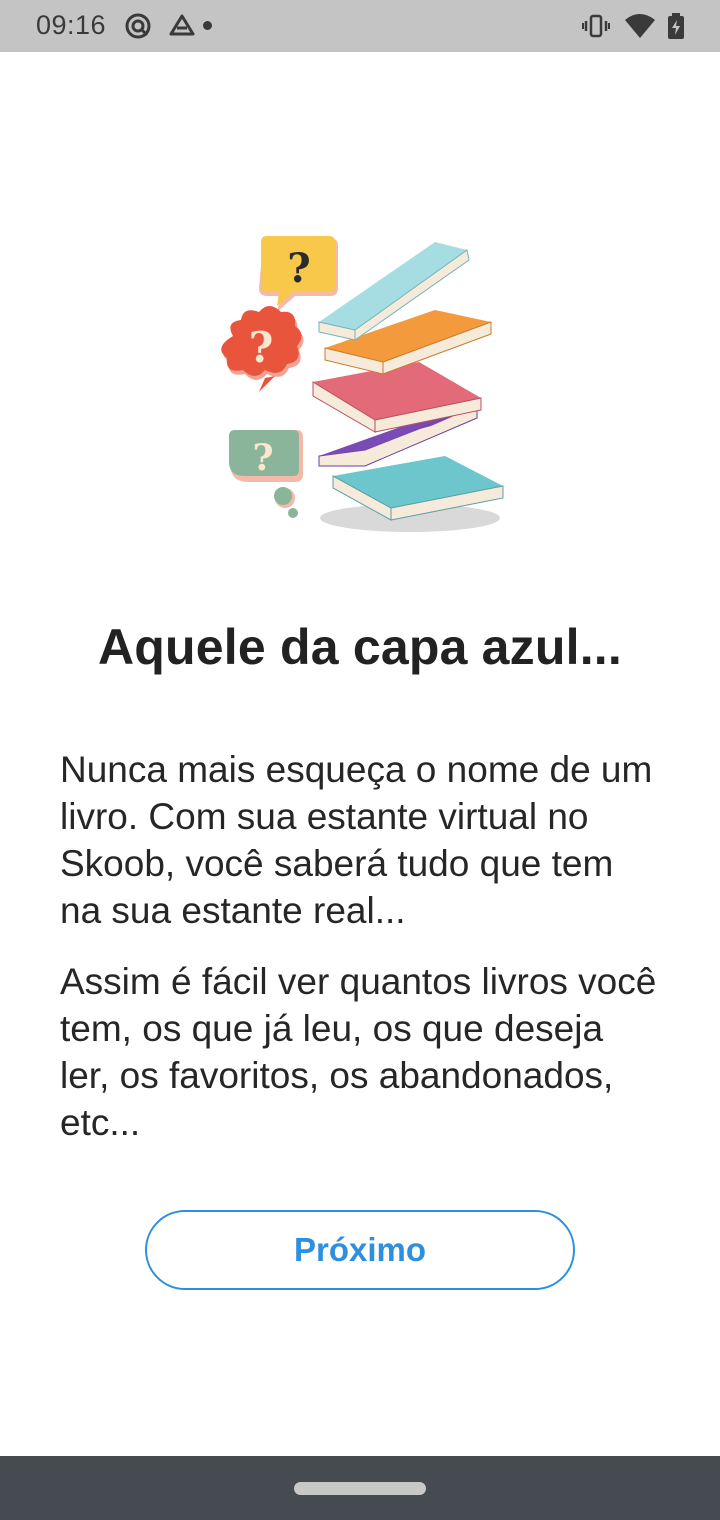 Image resolution: width=720 pixels, height=1520 pixels. Describe the element at coordinates (360, 26) in the screenshot. I see `status-bar: 09:16` at that location.